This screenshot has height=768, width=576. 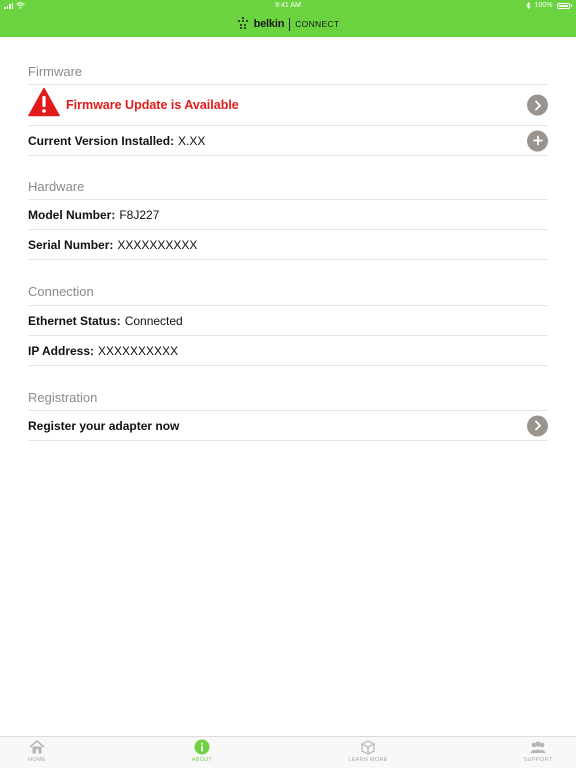 What do you see at coordinates (61, 291) in the screenshot?
I see `section-title-connection: Connection` at bounding box center [61, 291].